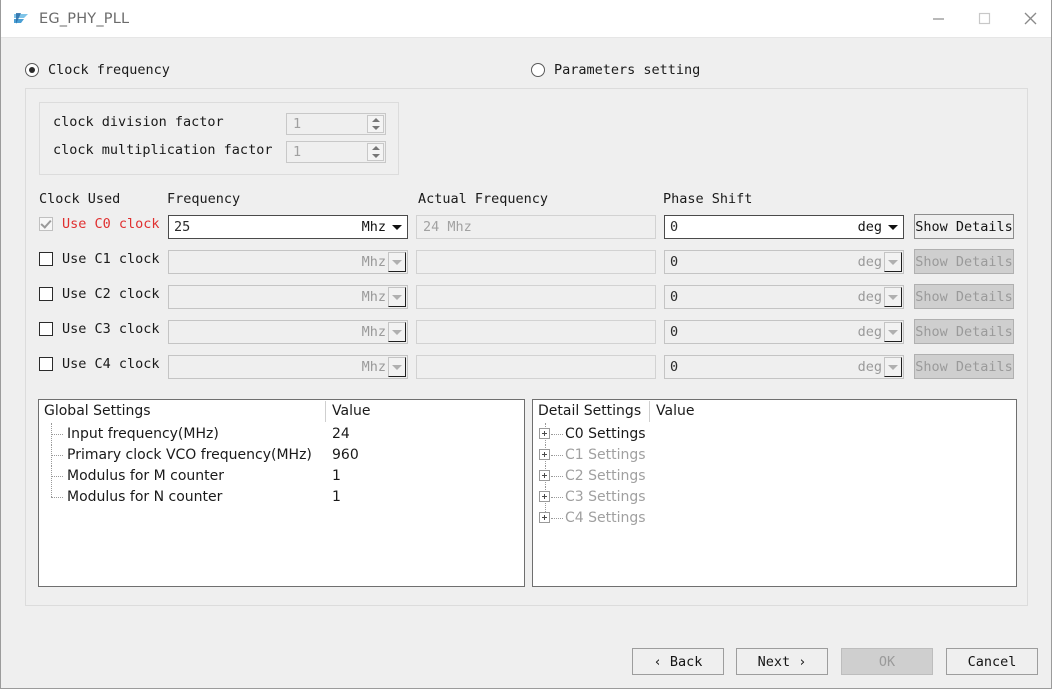  What do you see at coordinates (111, 329) in the screenshot?
I see `use-c3-clock-label: Use C3 clock` at bounding box center [111, 329].